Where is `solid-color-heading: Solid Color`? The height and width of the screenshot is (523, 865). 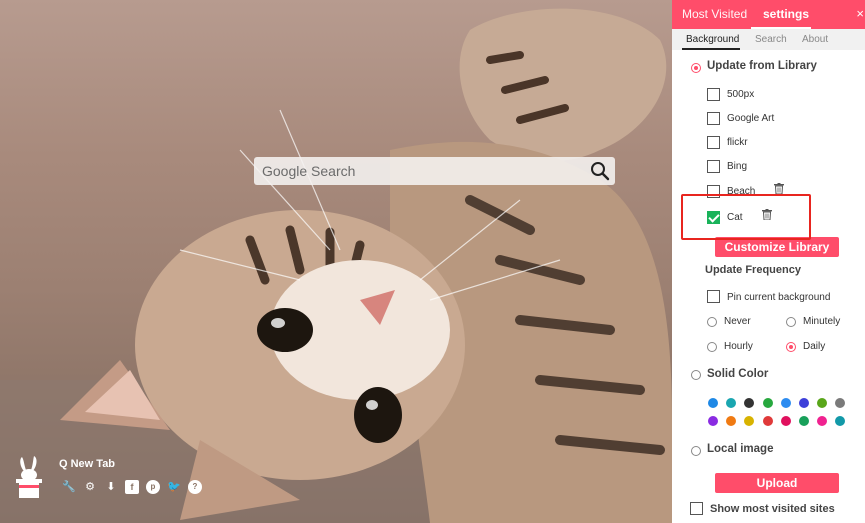
solid-color-heading: Solid Color is located at coordinates (738, 374).